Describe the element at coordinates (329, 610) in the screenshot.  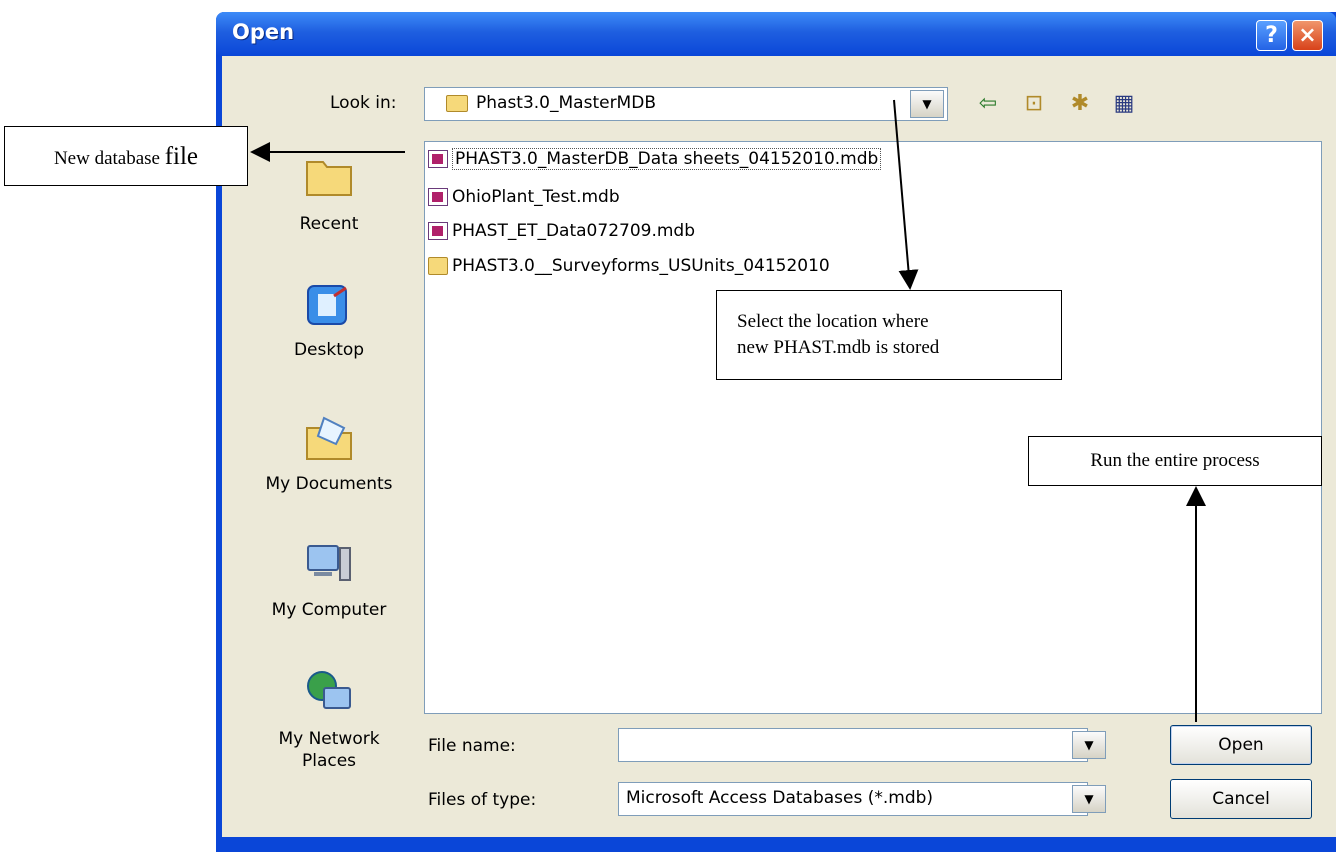
I see `place-label: My Computer` at that location.